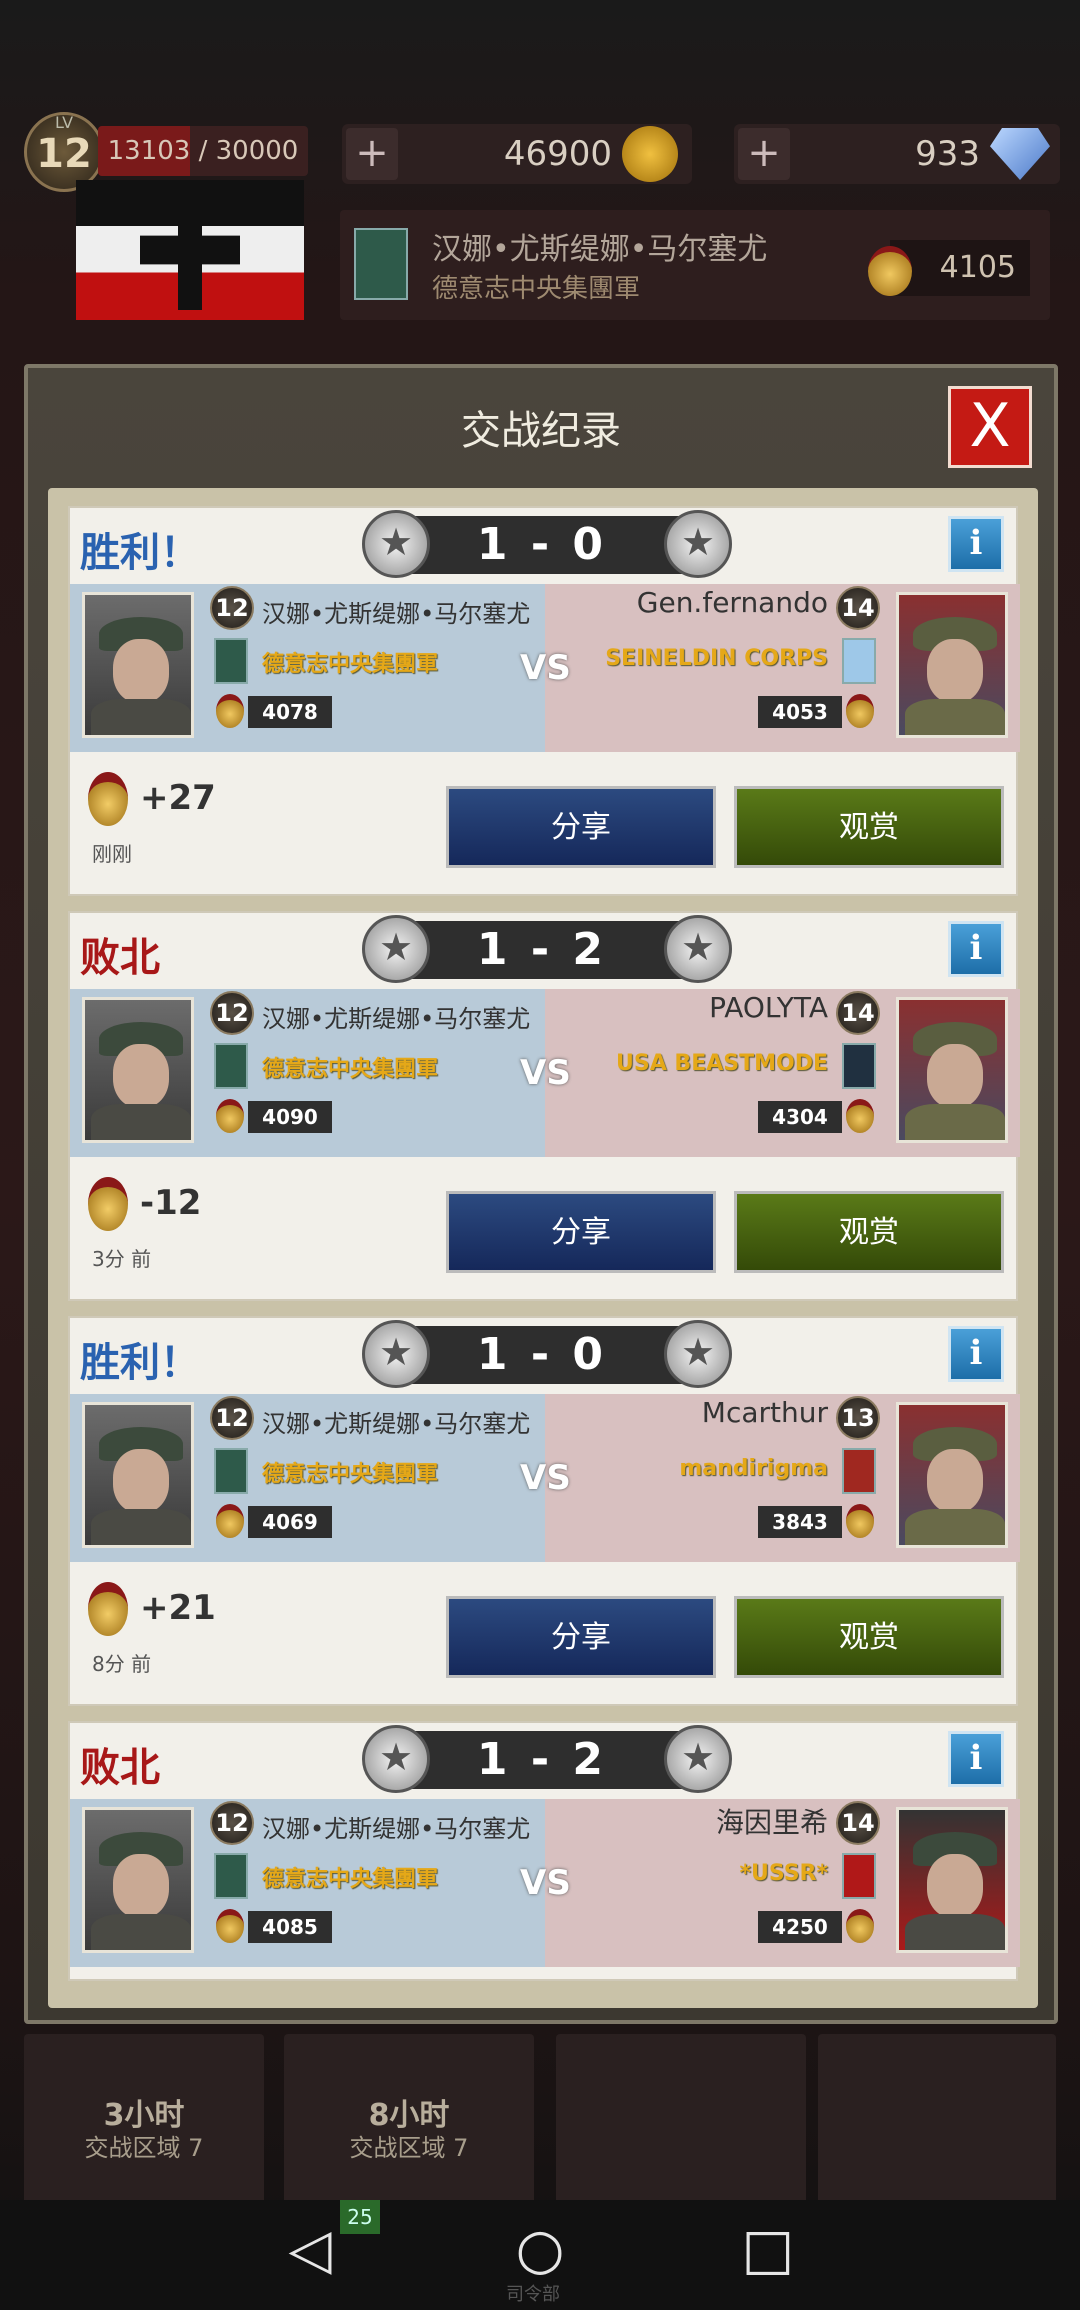 The image size is (1080, 2310). Describe the element at coordinates (122, 1259) in the screenshot. I see `battle-time: 3分 前` at that location.